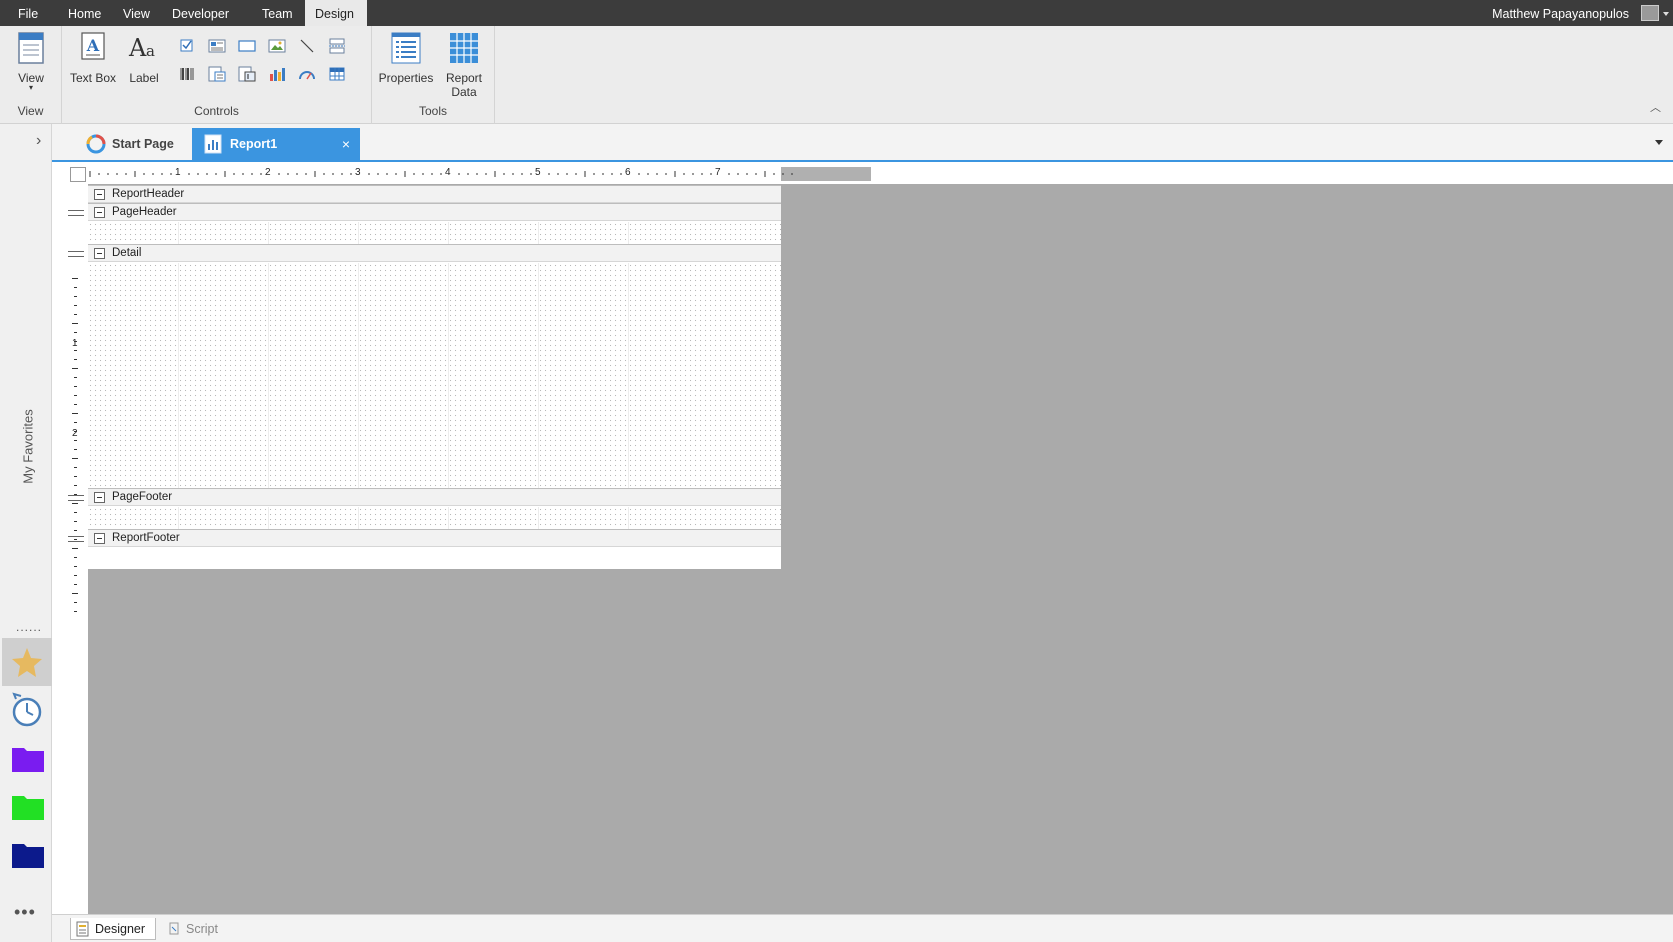  I want to click on ruler-v-label-2: 2, so click(75, 433).